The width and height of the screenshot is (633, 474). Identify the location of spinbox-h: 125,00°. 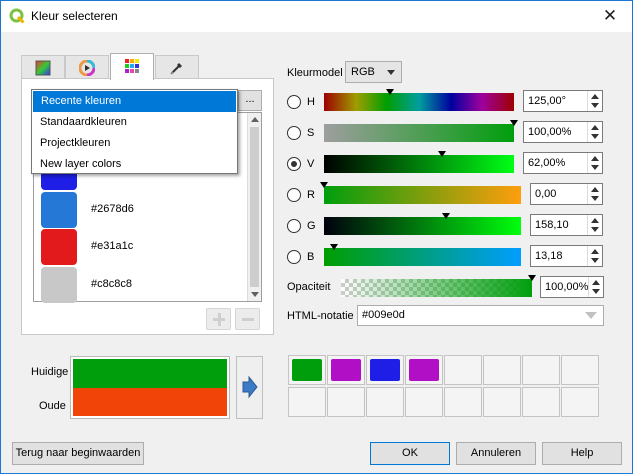
(563, 101).